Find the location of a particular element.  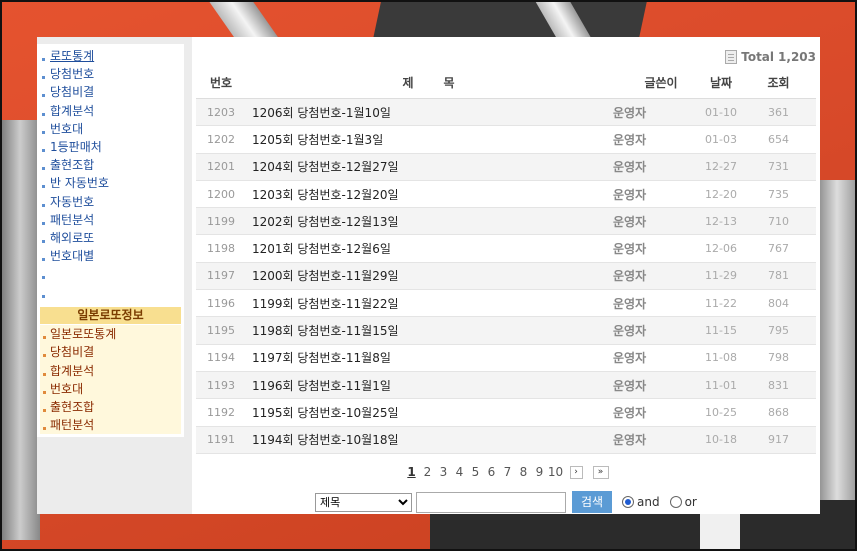

radio-and: and is located at coordinates (641, 502).